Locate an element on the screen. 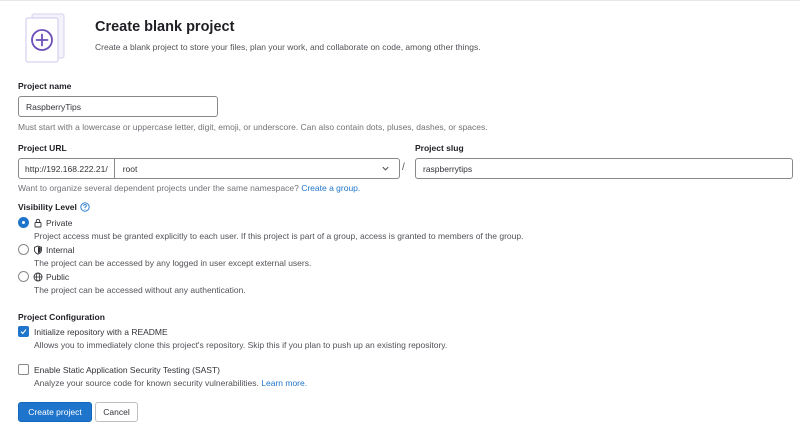 This screenshot has width=800, height=430. internal-label: Internal is located at coordinates (60, 249).